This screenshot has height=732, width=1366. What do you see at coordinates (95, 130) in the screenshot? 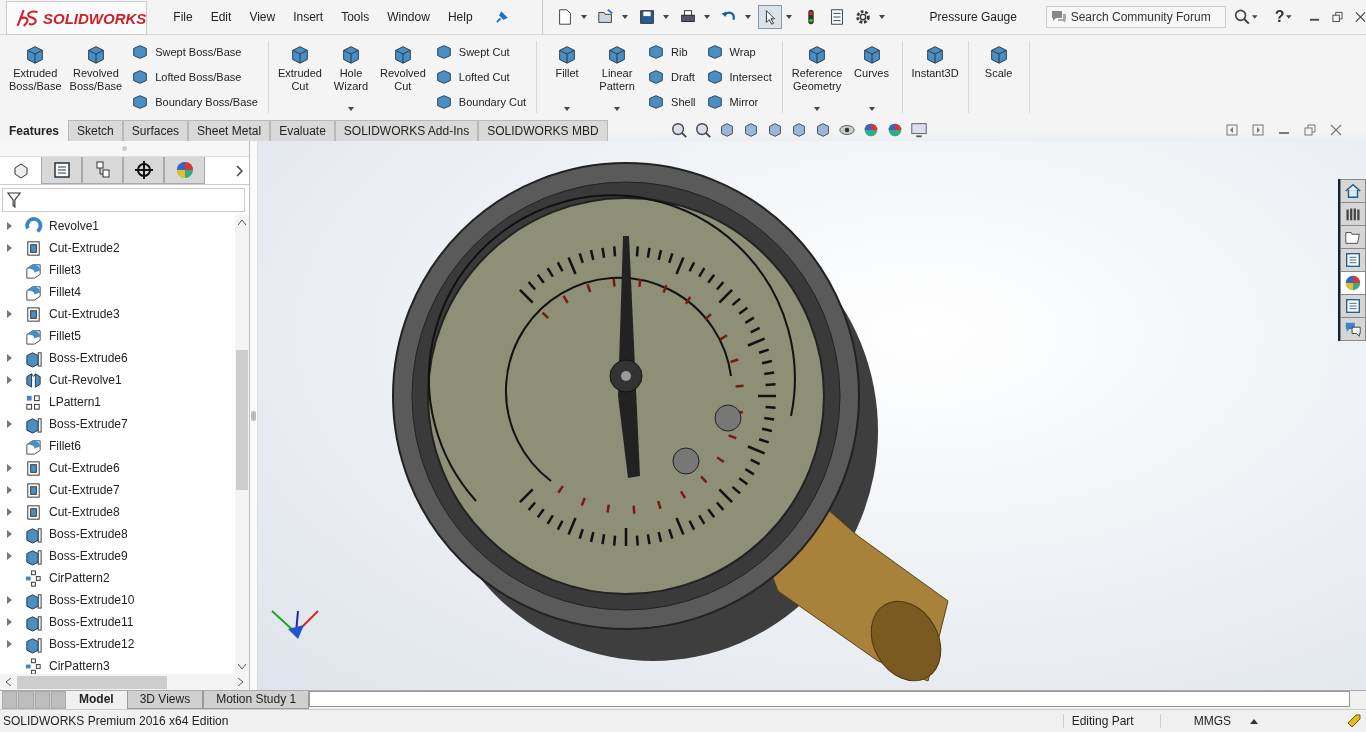
I see `command-tab: Sketch` at bounding box center [95, 130].